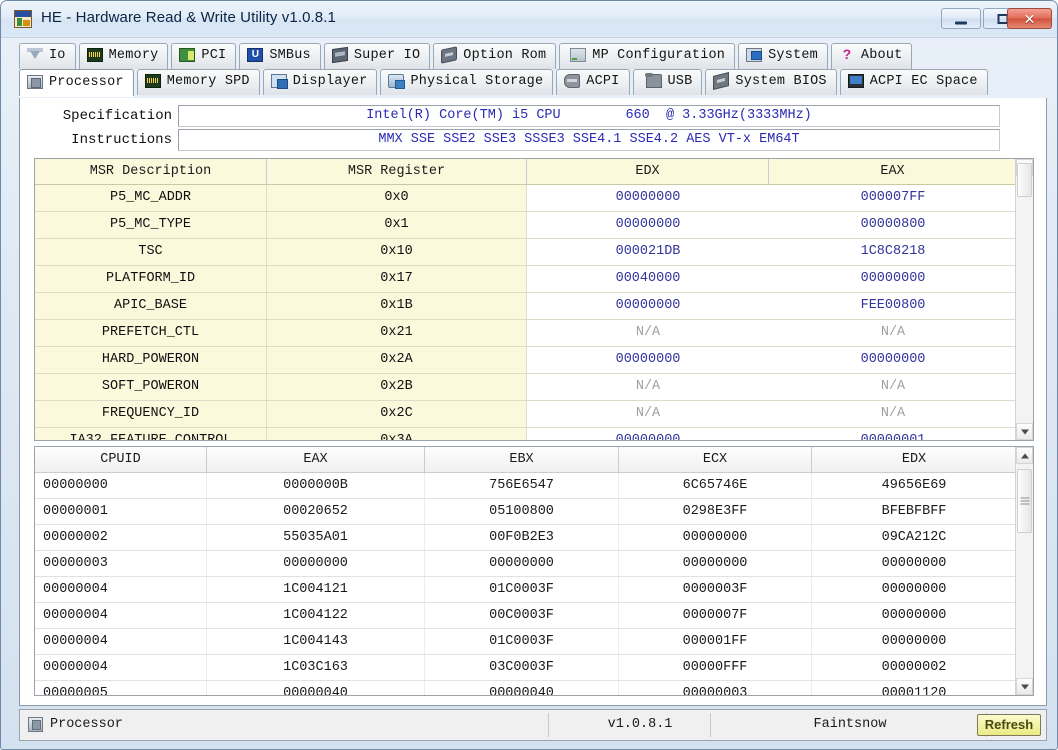 The height and width of the screenshot is (750, 1058). I want to click on tab-physical-storage: Physical Storage, so click(467, 82).